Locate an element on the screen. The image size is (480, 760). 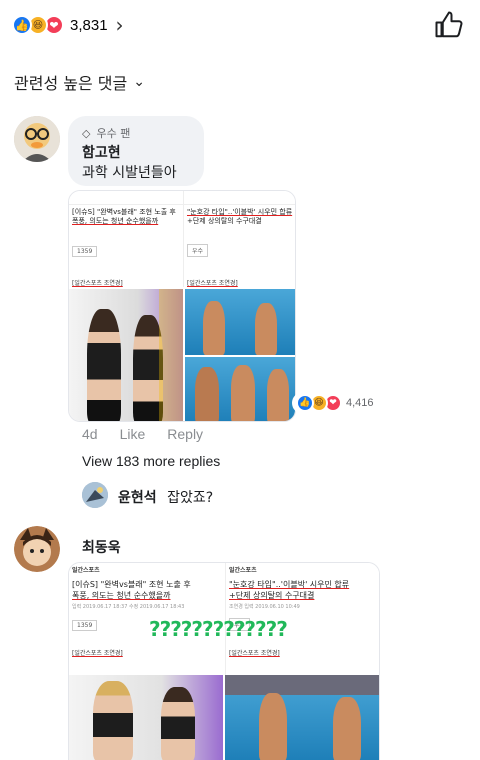
comment-reactions: 👍 😆 ❤ 4,416 is located at coordinates (335, 403).